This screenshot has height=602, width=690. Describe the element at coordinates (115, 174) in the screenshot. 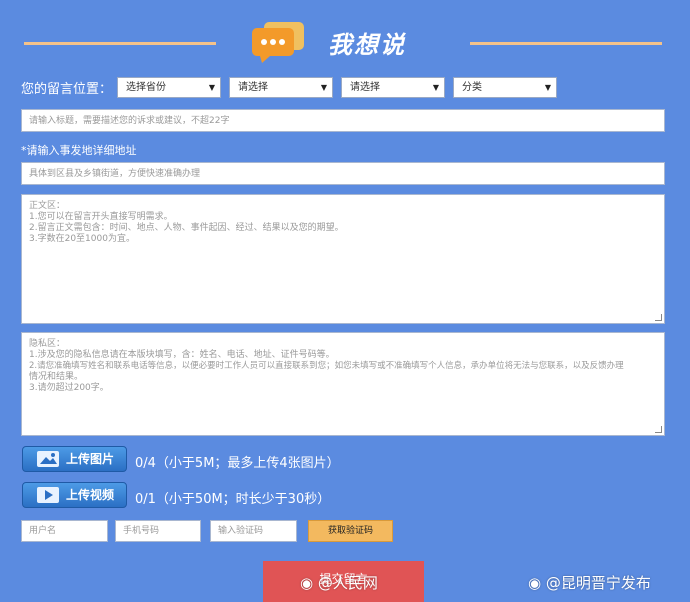

I see `address-input-placeholder: 具体到区县及乡镇街道，方便快速准确办理` at that location.